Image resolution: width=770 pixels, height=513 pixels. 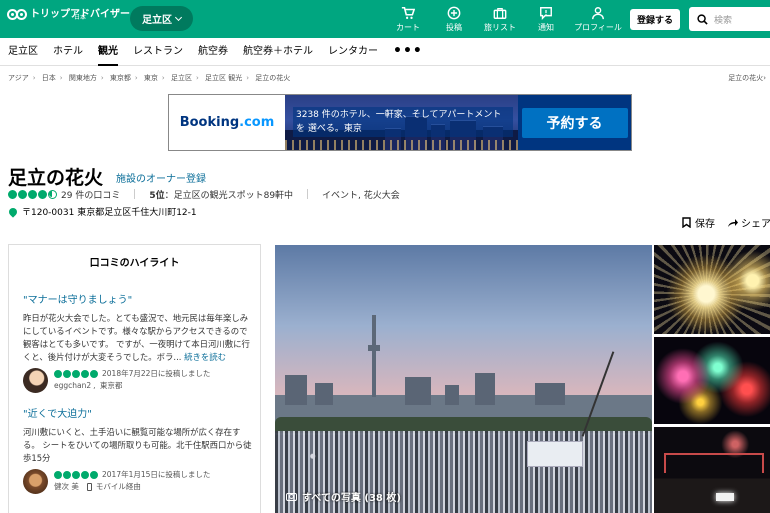 I want to click on tab-hotels: ホテル, so click(x=68, y=52).